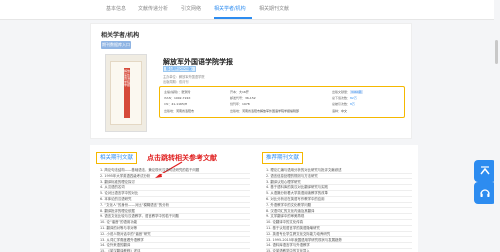  What do you see at coordinates (297, 192) in the screenshot?
I see `recommended-item: 5. 从语篇分析看大学英语阅读教学的改革` at bounding box center [297, 192].